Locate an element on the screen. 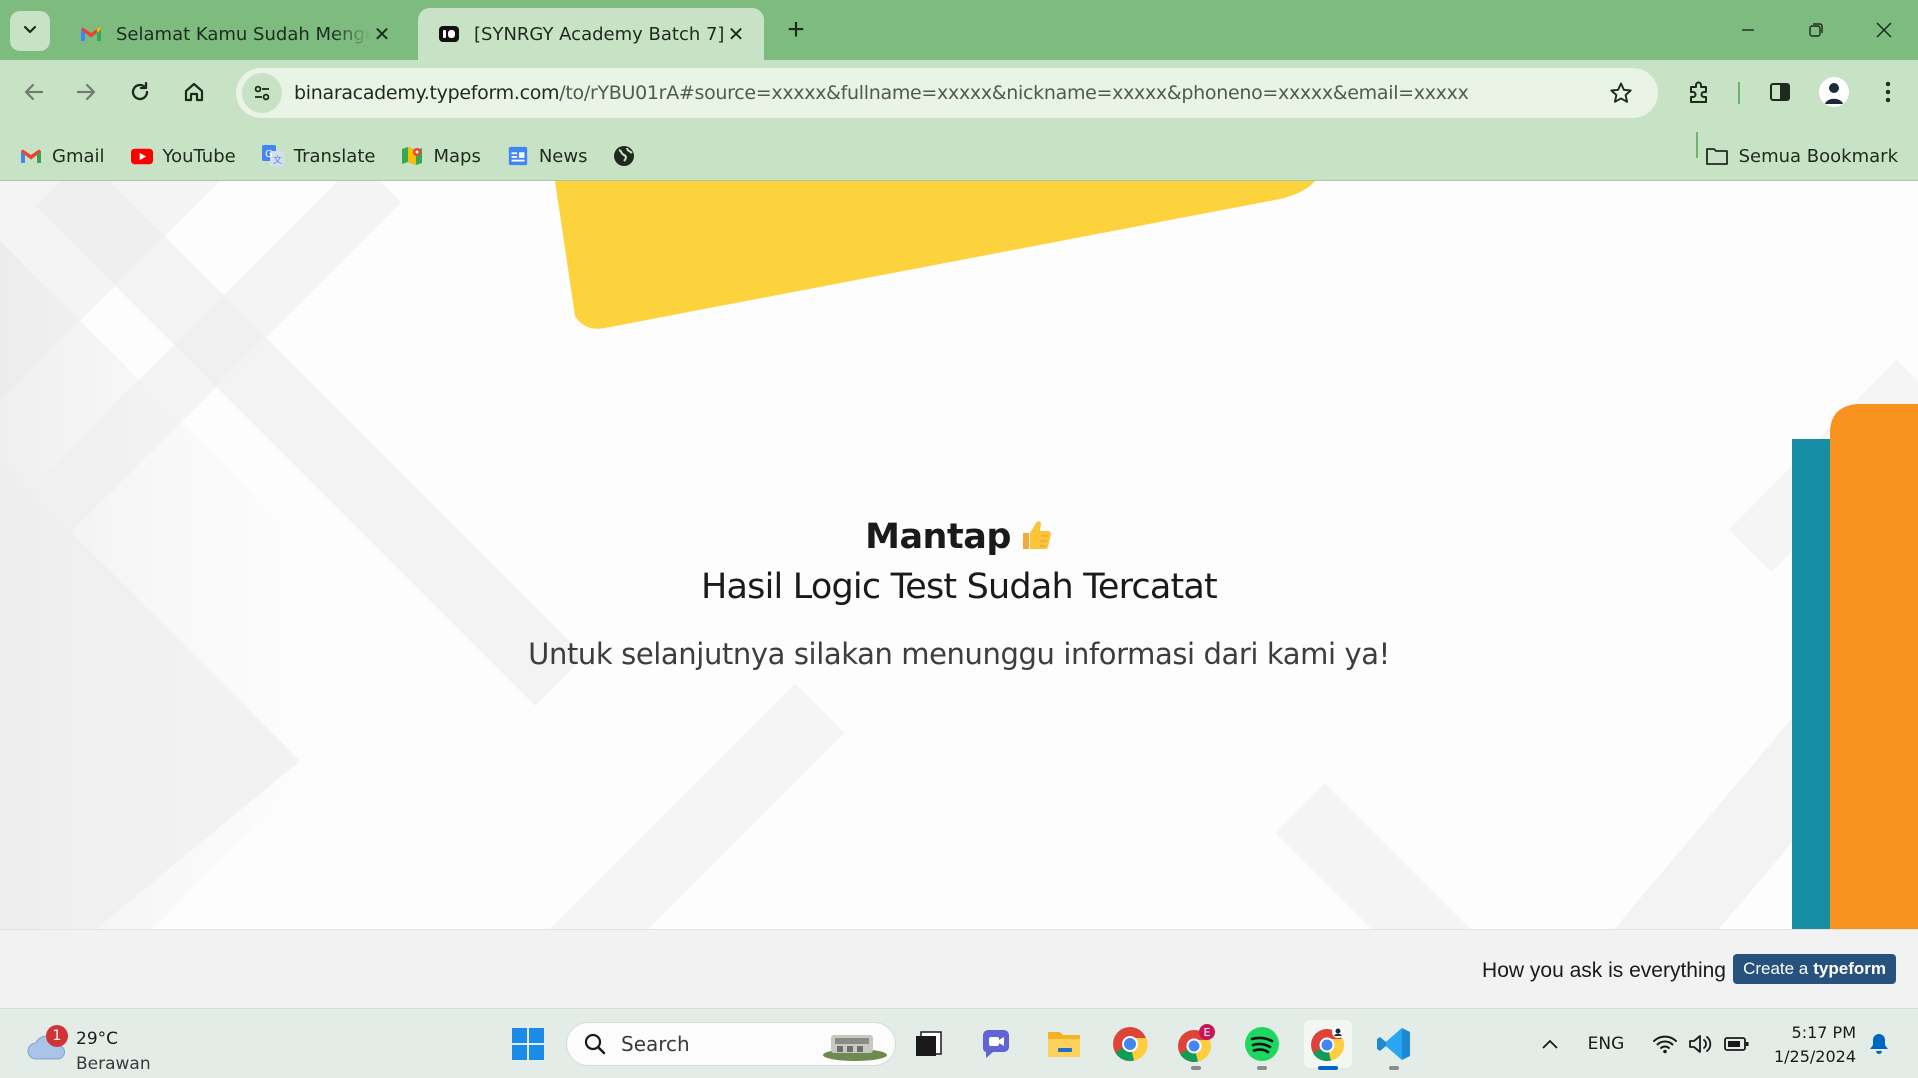  clock-date: 1/25/2024 is located at coordinates (1814, 1056).